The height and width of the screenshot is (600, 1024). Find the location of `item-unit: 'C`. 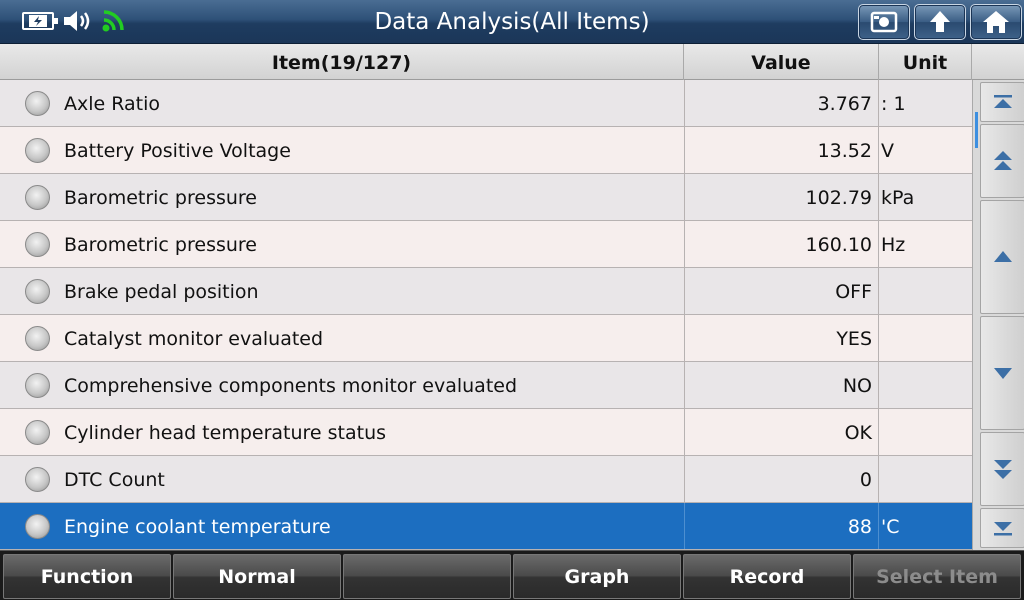

item-unit: 'C is located at coordinates (890, 527).